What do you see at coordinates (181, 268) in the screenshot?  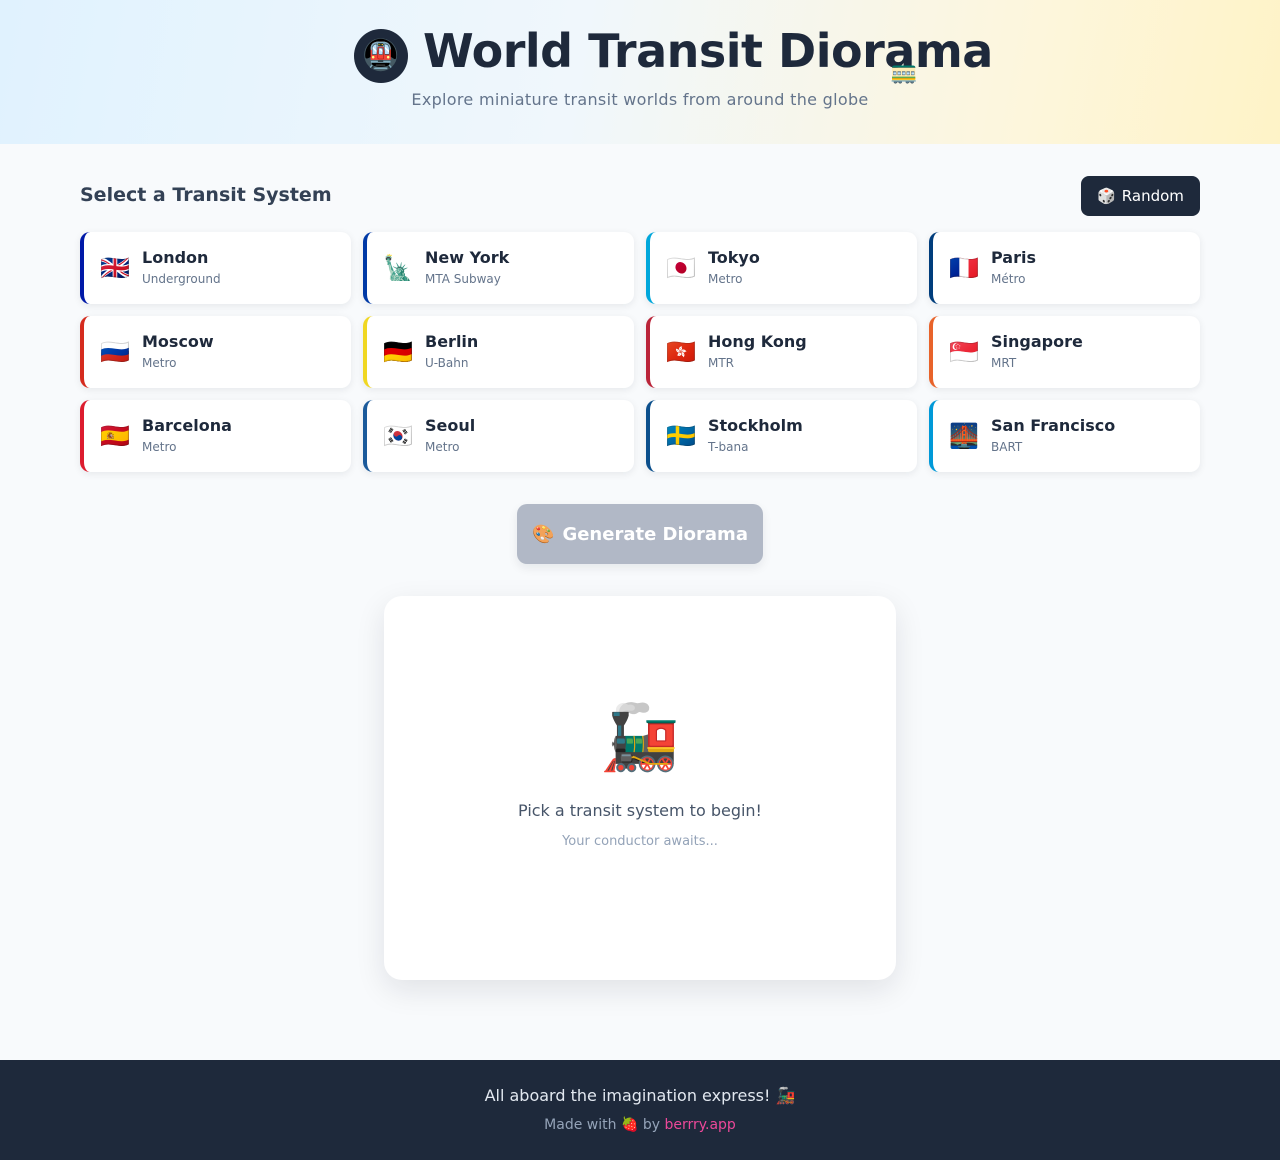 I see `card-text: London Underground` at bounding box center [181, 268].